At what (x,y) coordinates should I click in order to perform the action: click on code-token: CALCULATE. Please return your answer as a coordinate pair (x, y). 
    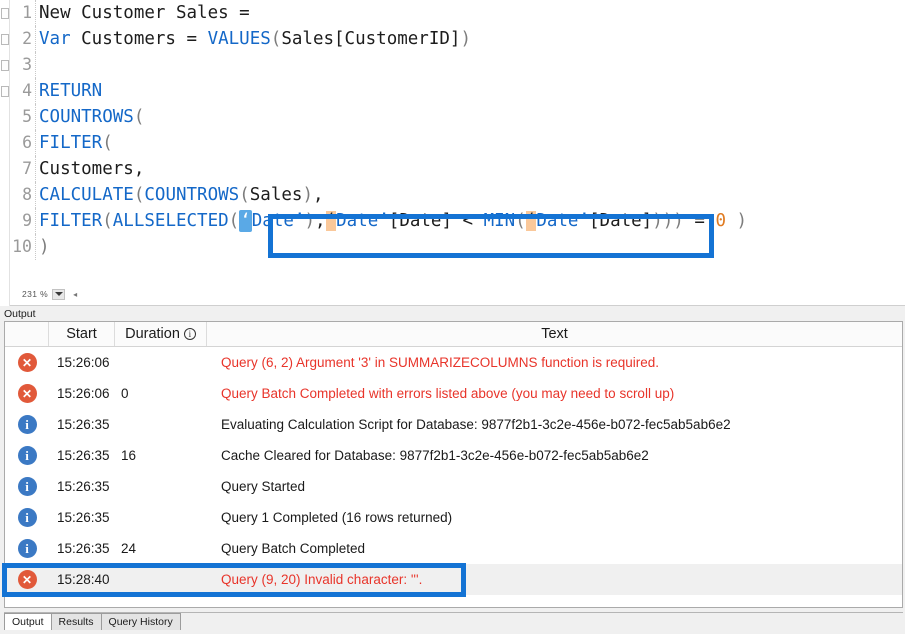
    Looking at the image, I should click on (86, 195).